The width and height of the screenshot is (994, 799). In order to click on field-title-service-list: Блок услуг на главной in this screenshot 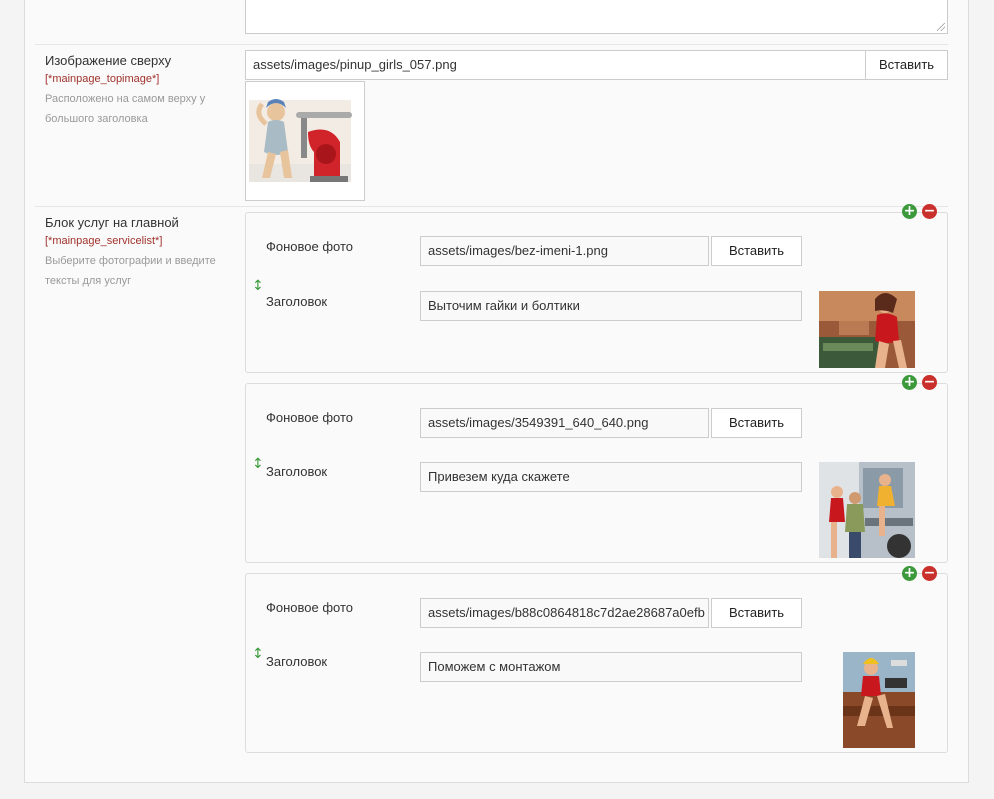, I will do `click(112, 222)`.